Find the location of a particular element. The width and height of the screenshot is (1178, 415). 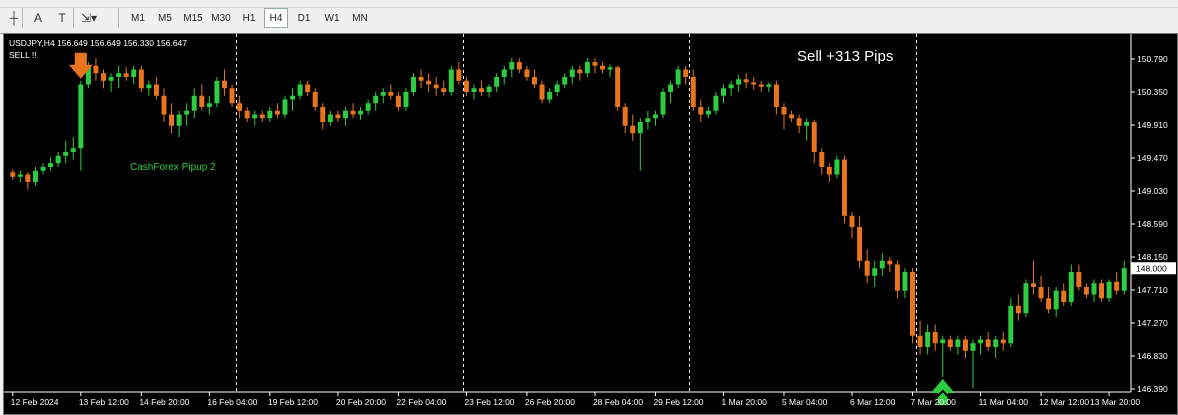

time-tick-label: 11 Mar 04:00 is located at coordinates (1004, 402).